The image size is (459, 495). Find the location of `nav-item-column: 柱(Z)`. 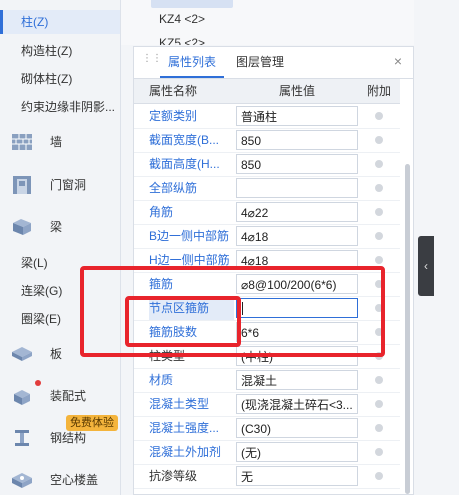

nav-item-column: 柱(Z) is located at coordinates (60, 22).